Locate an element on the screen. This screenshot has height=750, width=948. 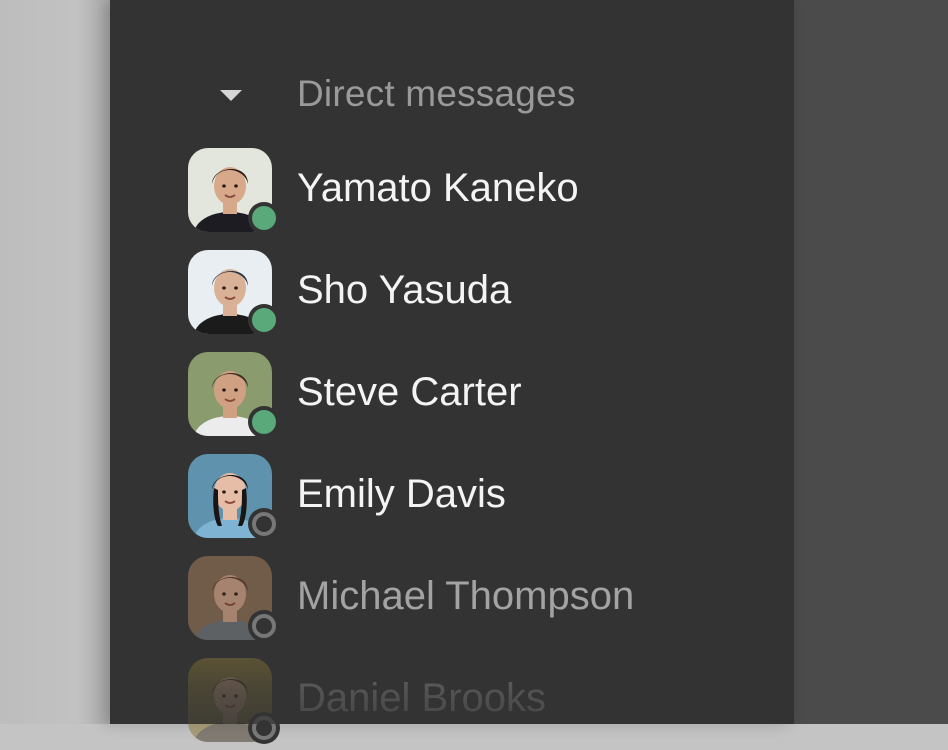
dm-item: Sho Yasuda is located at coordinates (468, 296).